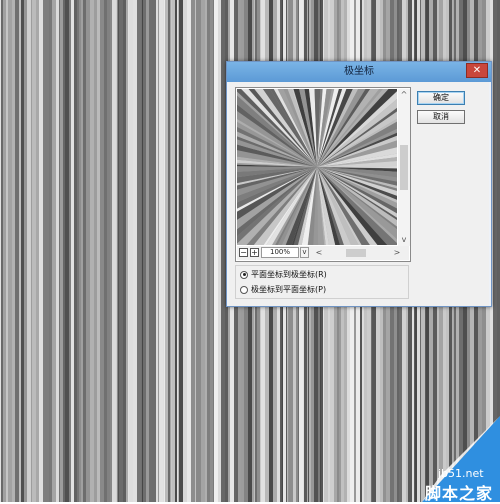 The height and width of the screenshot is (504, 500). I want to click on vertical-scrollbar: ^ v, so click(404, 167).